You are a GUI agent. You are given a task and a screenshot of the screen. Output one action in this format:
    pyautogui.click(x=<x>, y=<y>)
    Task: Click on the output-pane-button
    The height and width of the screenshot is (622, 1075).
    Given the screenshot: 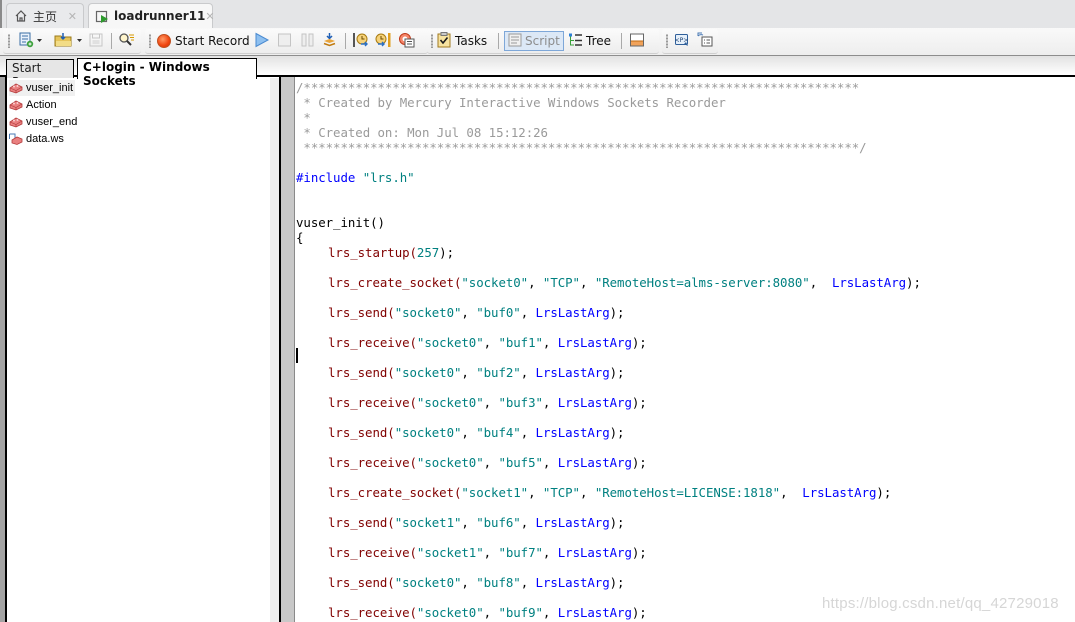 What is the action you would take?
    pyautogui.click(x=637, y=41)
    